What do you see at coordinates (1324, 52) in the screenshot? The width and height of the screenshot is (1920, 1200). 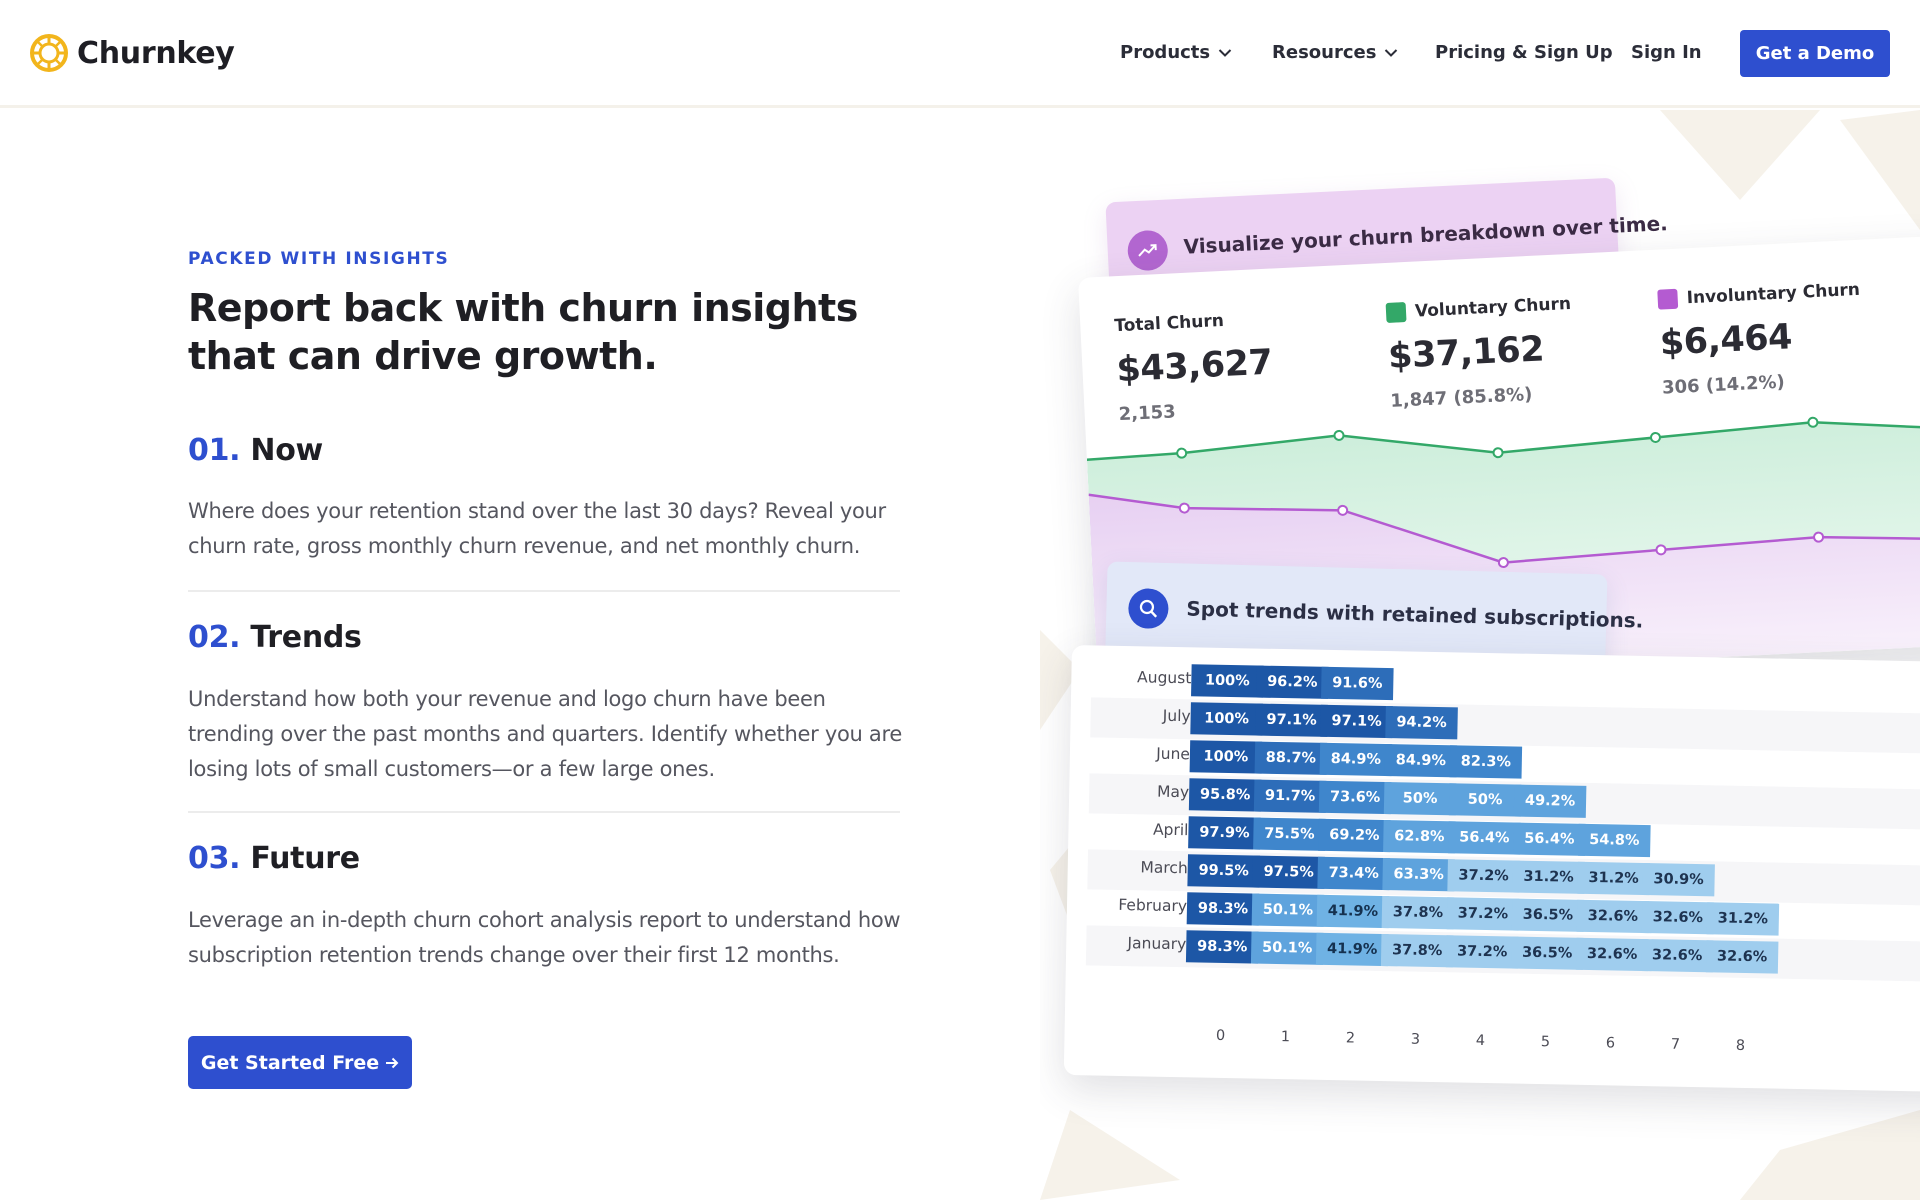 I see `nav-resources-label: Resources` at bounding box center [1324, 52].